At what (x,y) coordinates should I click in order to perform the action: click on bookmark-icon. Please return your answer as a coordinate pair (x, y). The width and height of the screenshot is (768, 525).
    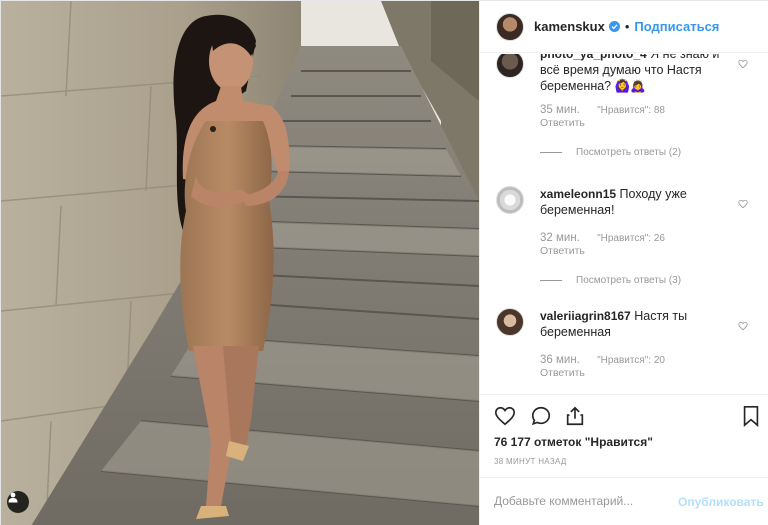
    Looking at the image, I should click on (751, 416).